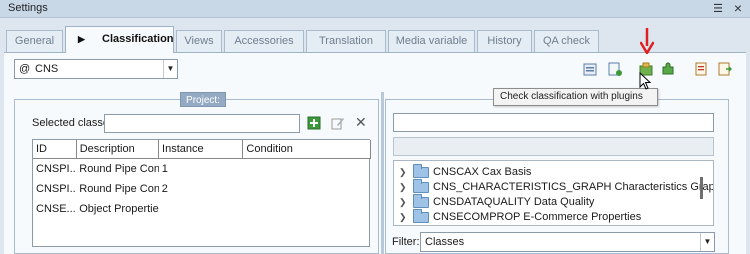 The height and width of the screenshot is (254, 750). What do you see at coordinates (647, 41) in the screenshot?
I see `annotation-arrow-icon` at bounding box center [647, 41].